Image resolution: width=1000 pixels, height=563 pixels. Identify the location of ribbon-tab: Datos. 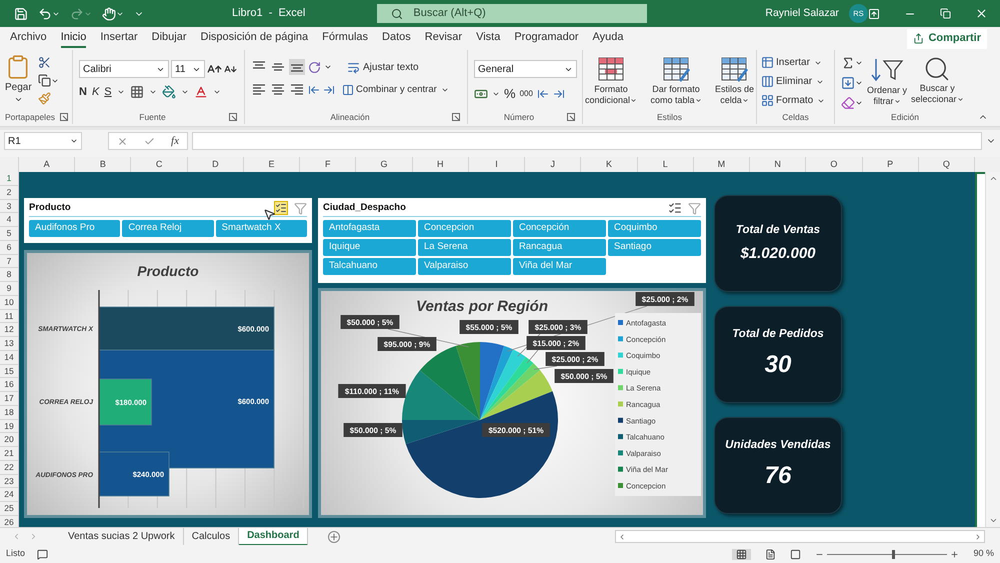
(396, 38).